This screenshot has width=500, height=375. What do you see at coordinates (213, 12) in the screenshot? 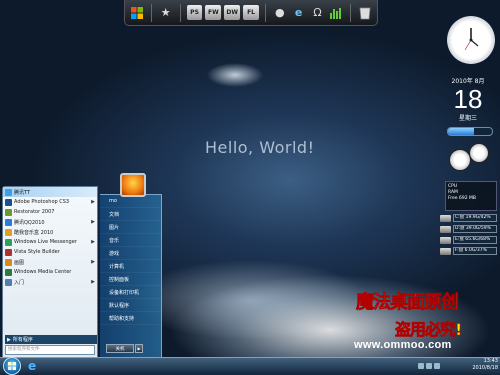
I see `fireworks-icon: FW` at bounding box center [213, 12].